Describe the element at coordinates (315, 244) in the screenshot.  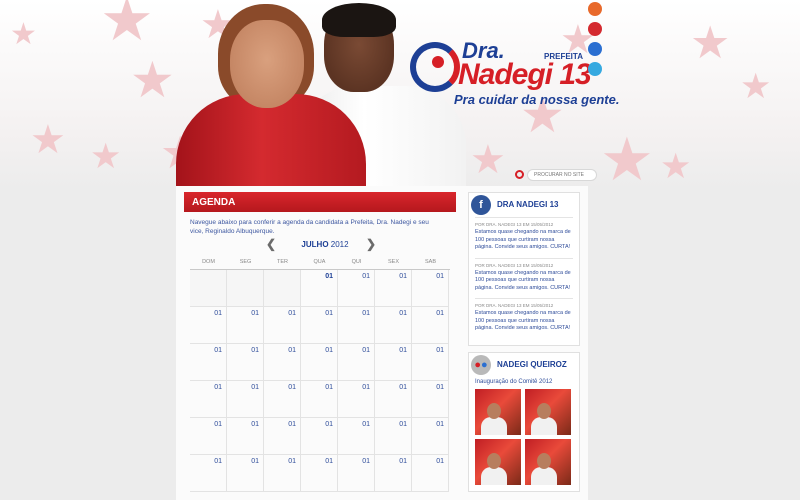
I see `month-name: JULHO` at that location.